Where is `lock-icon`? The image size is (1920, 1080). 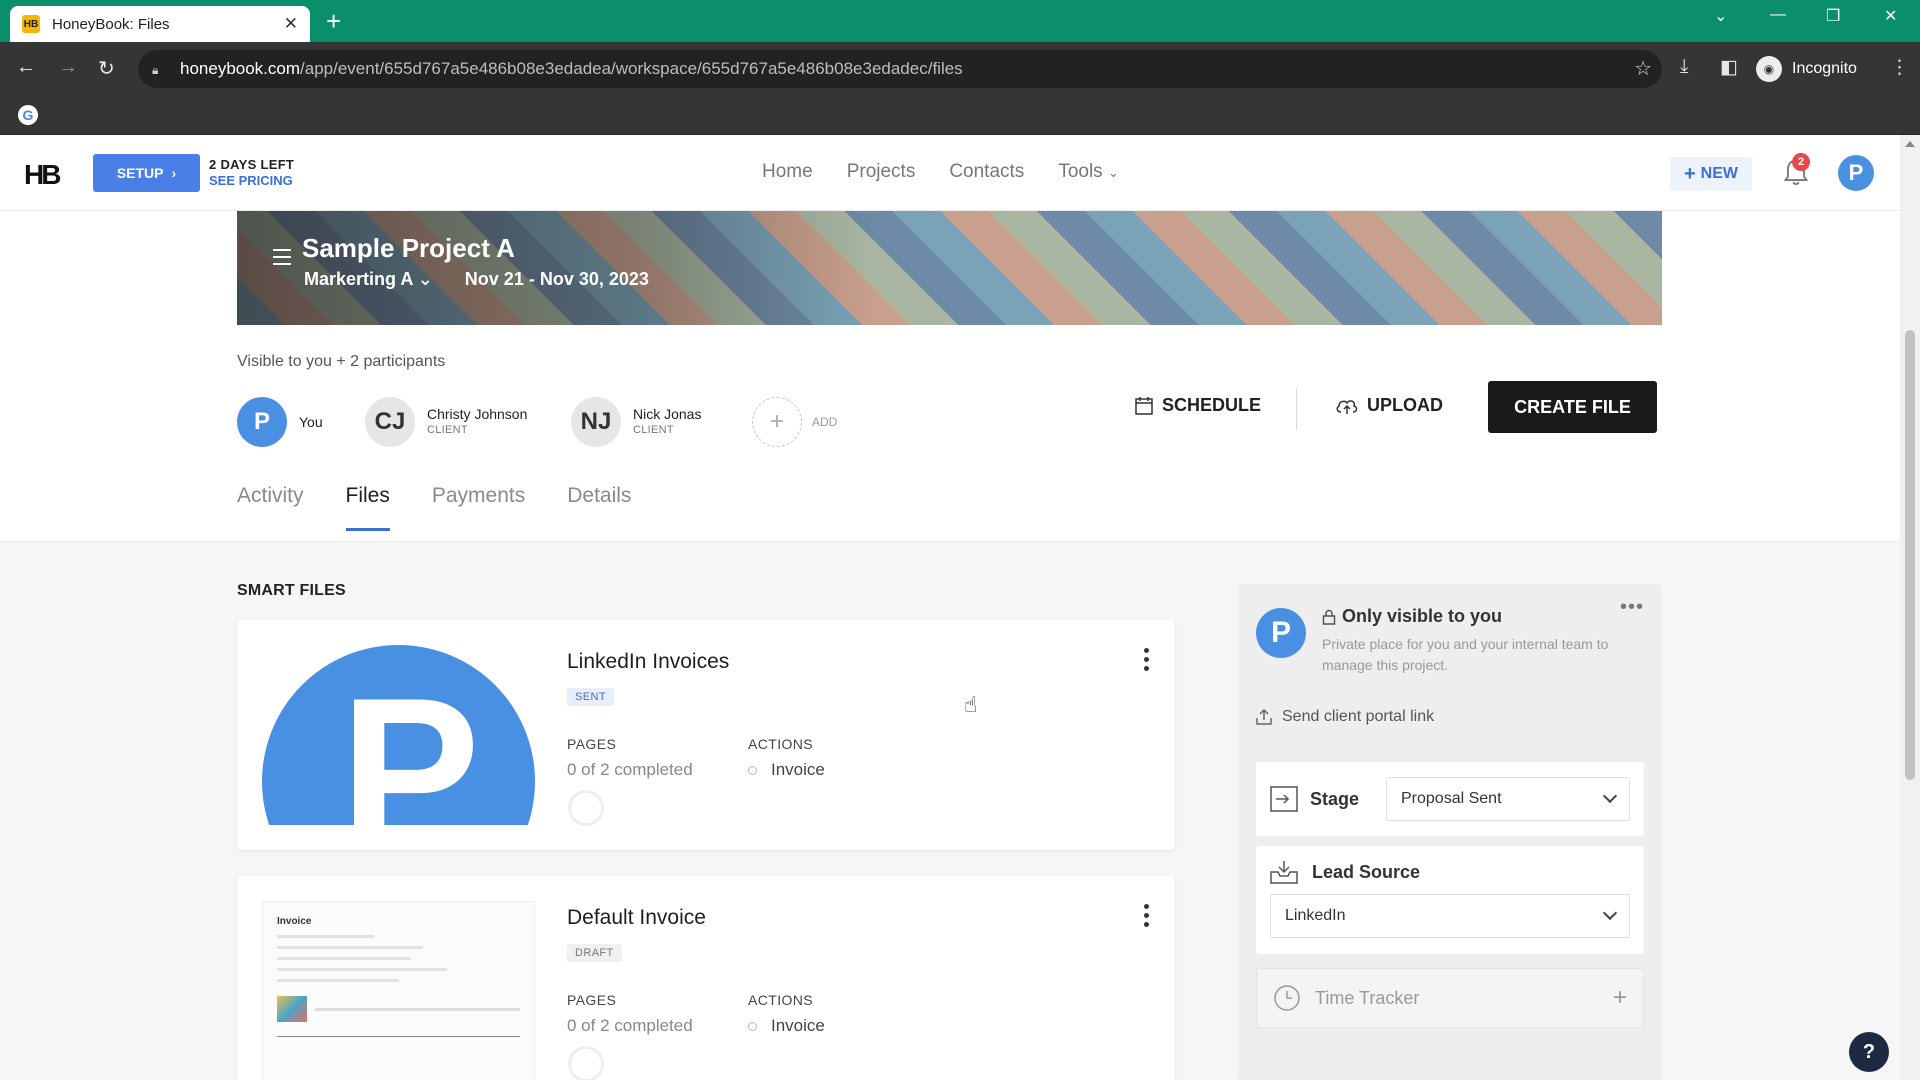
lock-icon is located at coordinates (1329, 617).